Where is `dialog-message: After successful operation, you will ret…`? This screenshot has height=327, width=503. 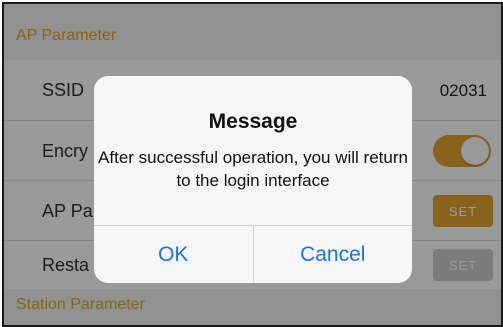
dialog-message: After successful operation, you will ret… is located at coordinates (253, 169).